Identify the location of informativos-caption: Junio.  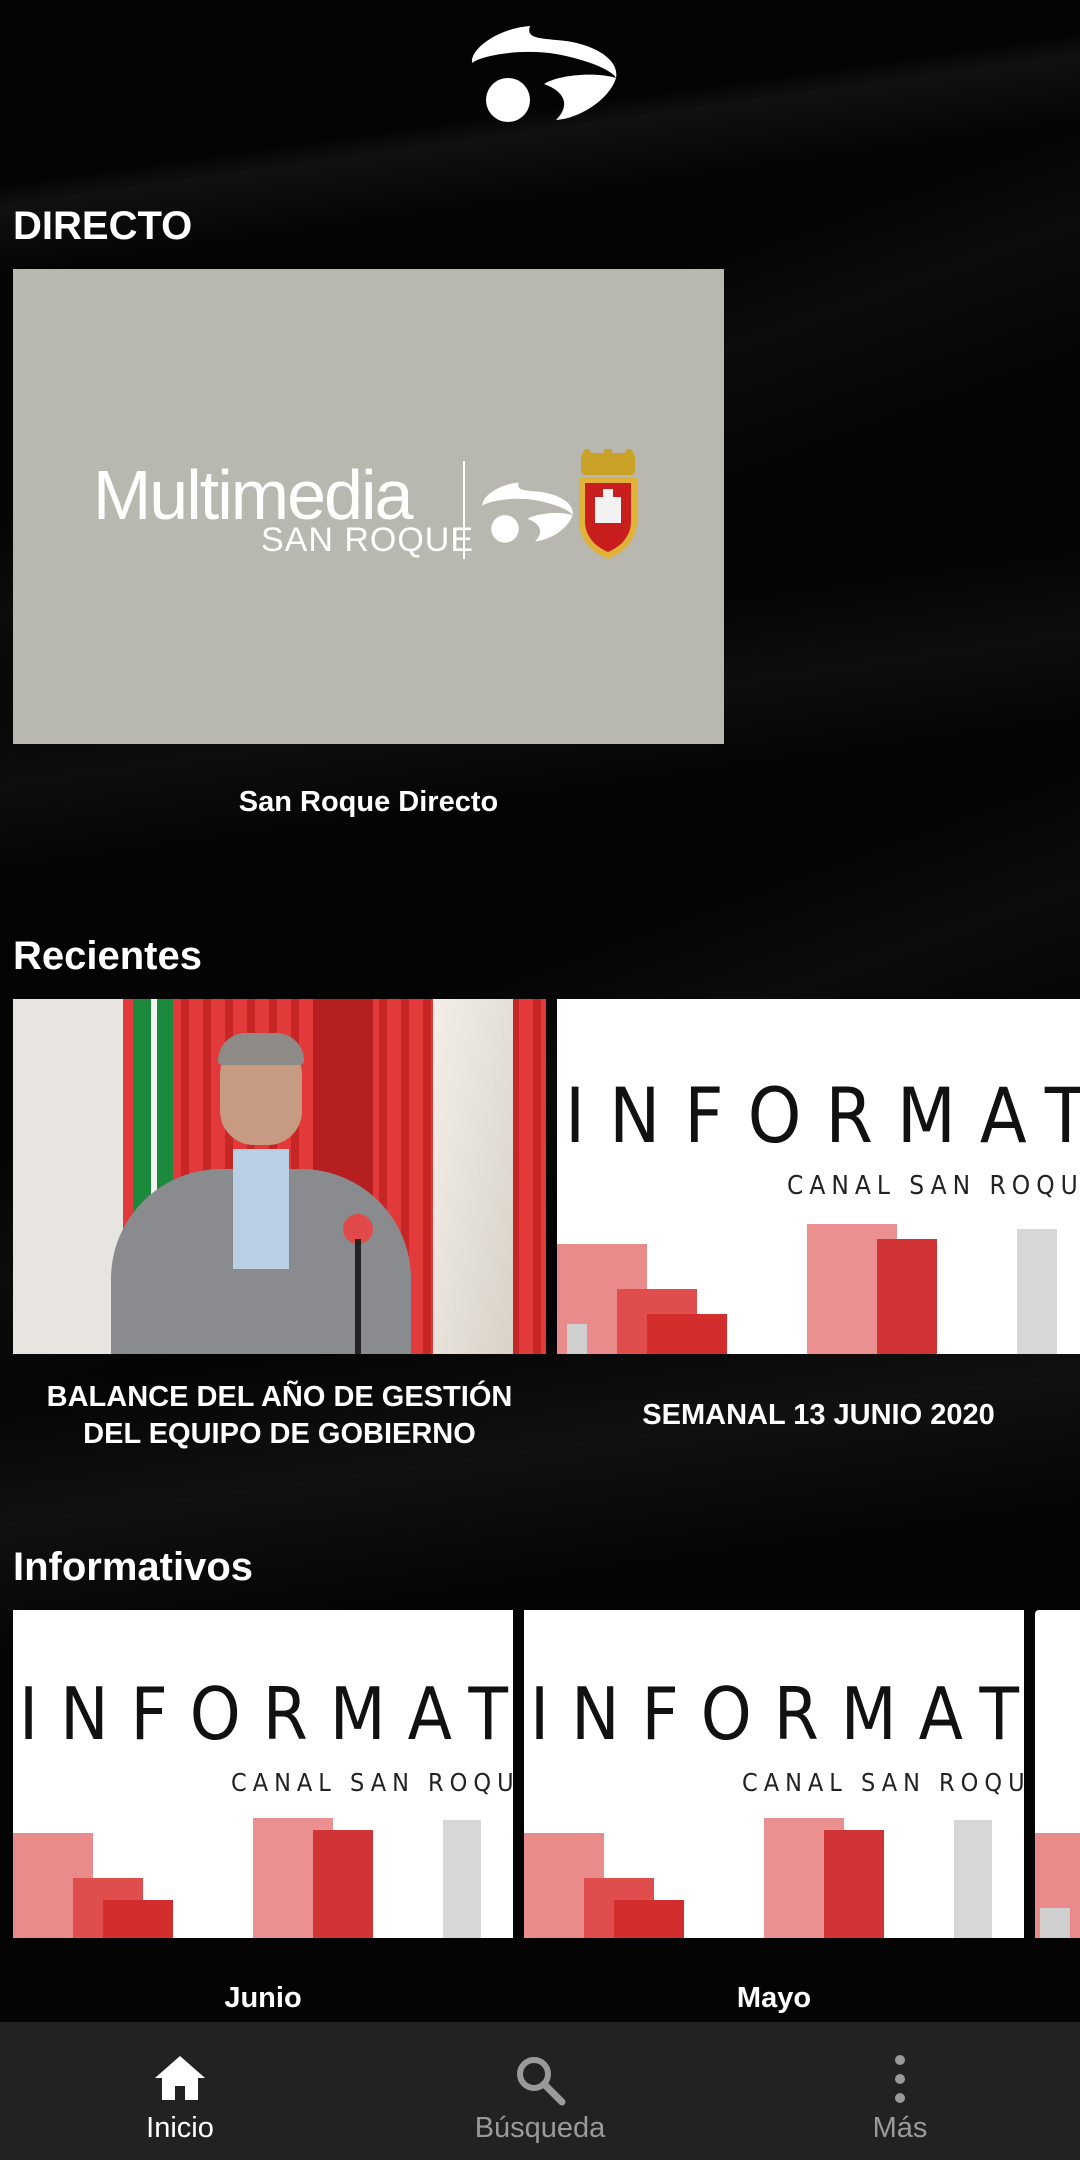
(263, 1998).